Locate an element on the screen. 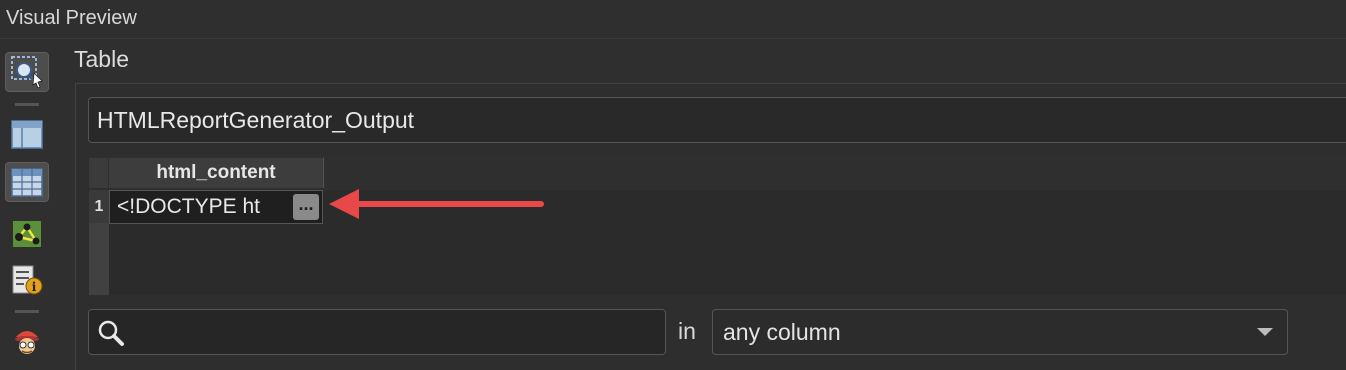 The image size is (1346, 370). network-graph-button is located at coordinates (27, 234).